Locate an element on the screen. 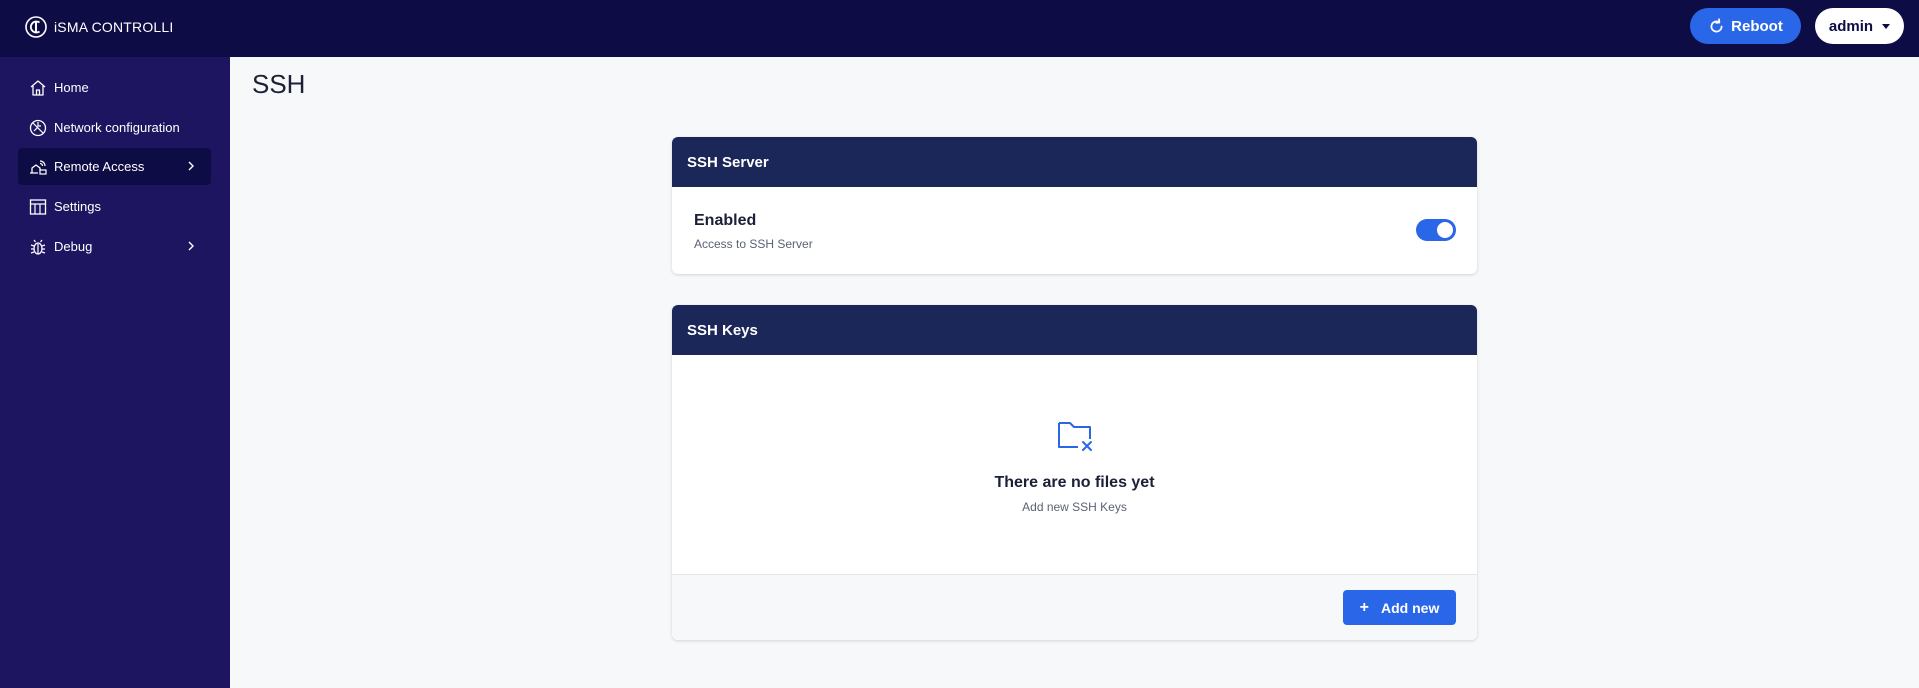  card-header: SSH Server is located at coordinates (1074, 162).